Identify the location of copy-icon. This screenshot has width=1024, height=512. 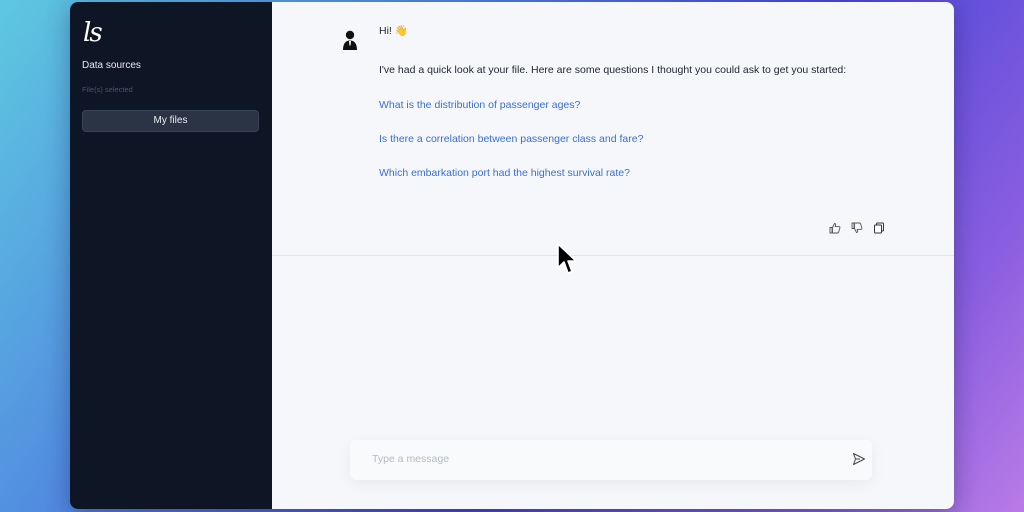
(879, 227).